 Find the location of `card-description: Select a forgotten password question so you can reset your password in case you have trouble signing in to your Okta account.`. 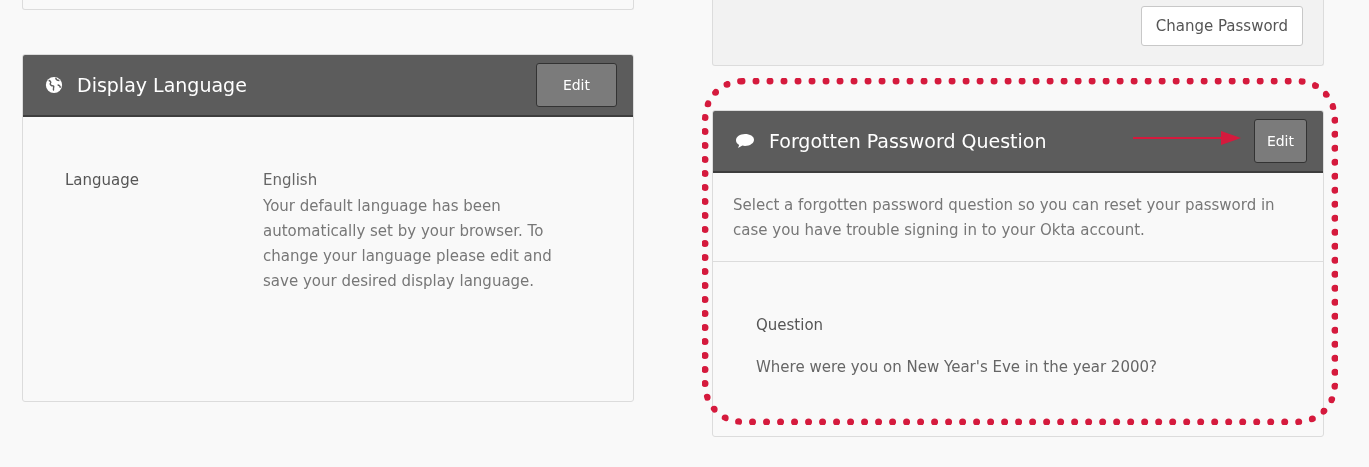

card-description: Select a forgotten password question so you can reset your password in case you have trouble signing in to your Okta account. is located at coordinates (1018, 217).